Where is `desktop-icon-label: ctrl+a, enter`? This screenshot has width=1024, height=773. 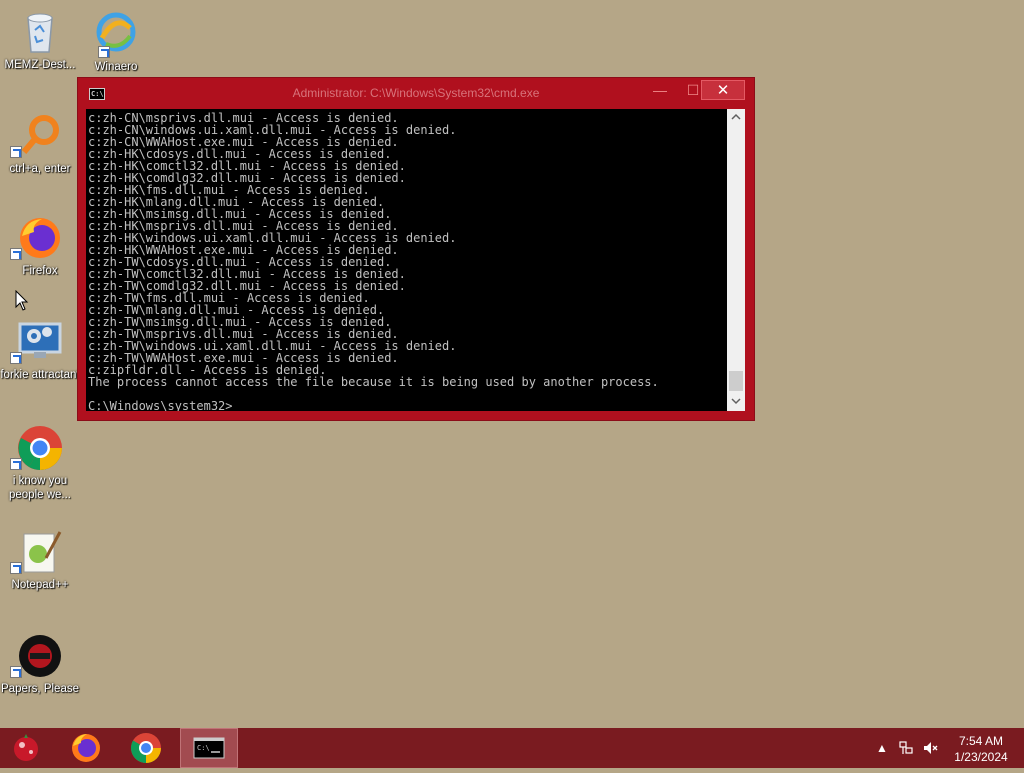
desktop-icon-label: ctrl+a, enter is located at coordinates (40, 169).